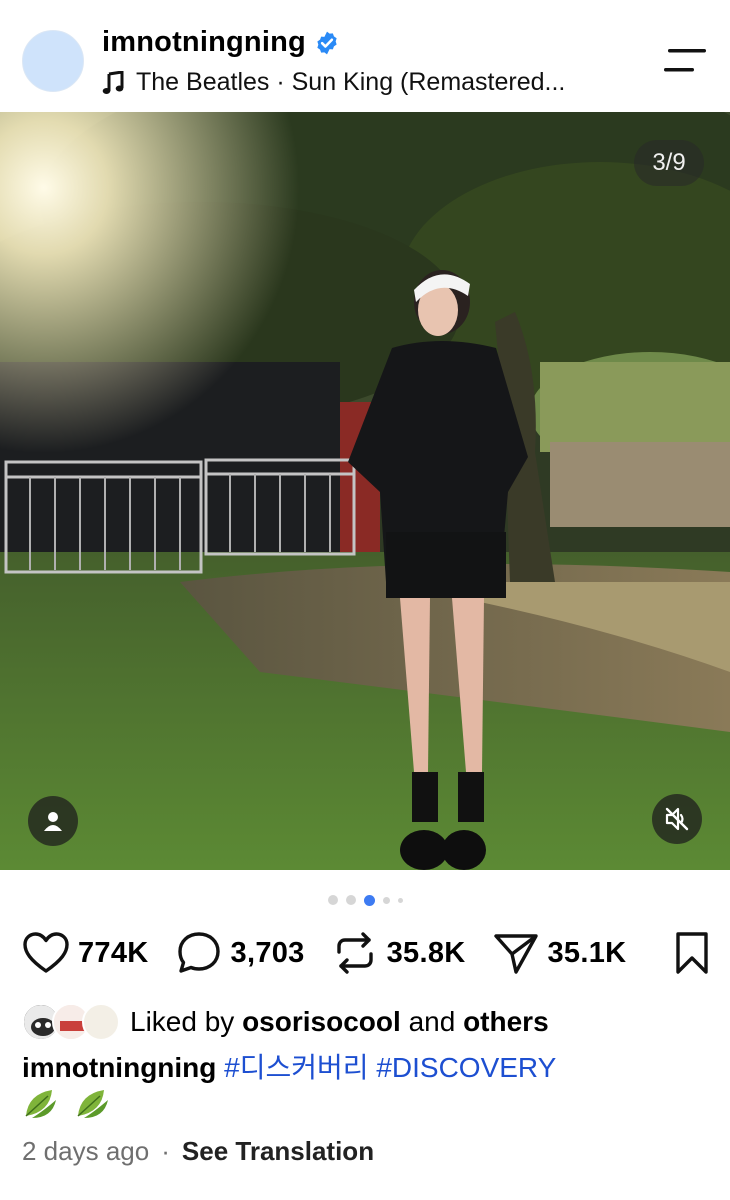  Describe the element at coordinates (692, 953) in the screenshot. I see `bookmark-icon` at that location.